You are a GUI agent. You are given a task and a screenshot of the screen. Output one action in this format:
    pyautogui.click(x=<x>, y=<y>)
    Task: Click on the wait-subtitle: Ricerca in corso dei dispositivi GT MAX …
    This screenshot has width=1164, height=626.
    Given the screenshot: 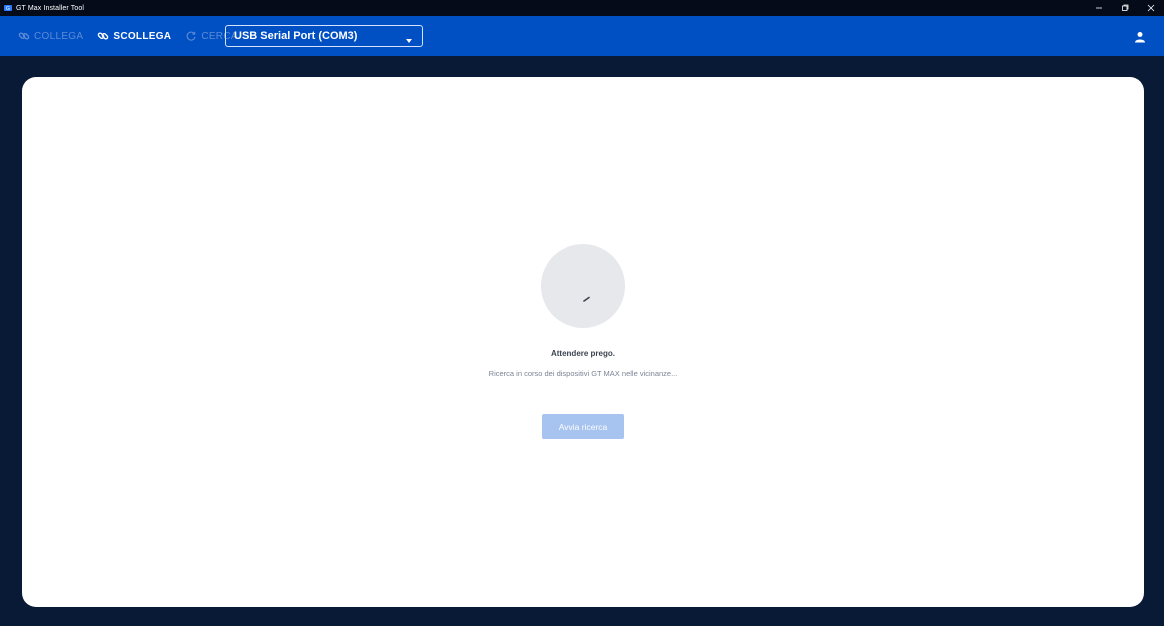 What is the action you would take?
    pyautogui.click(x=583, y=373)
    